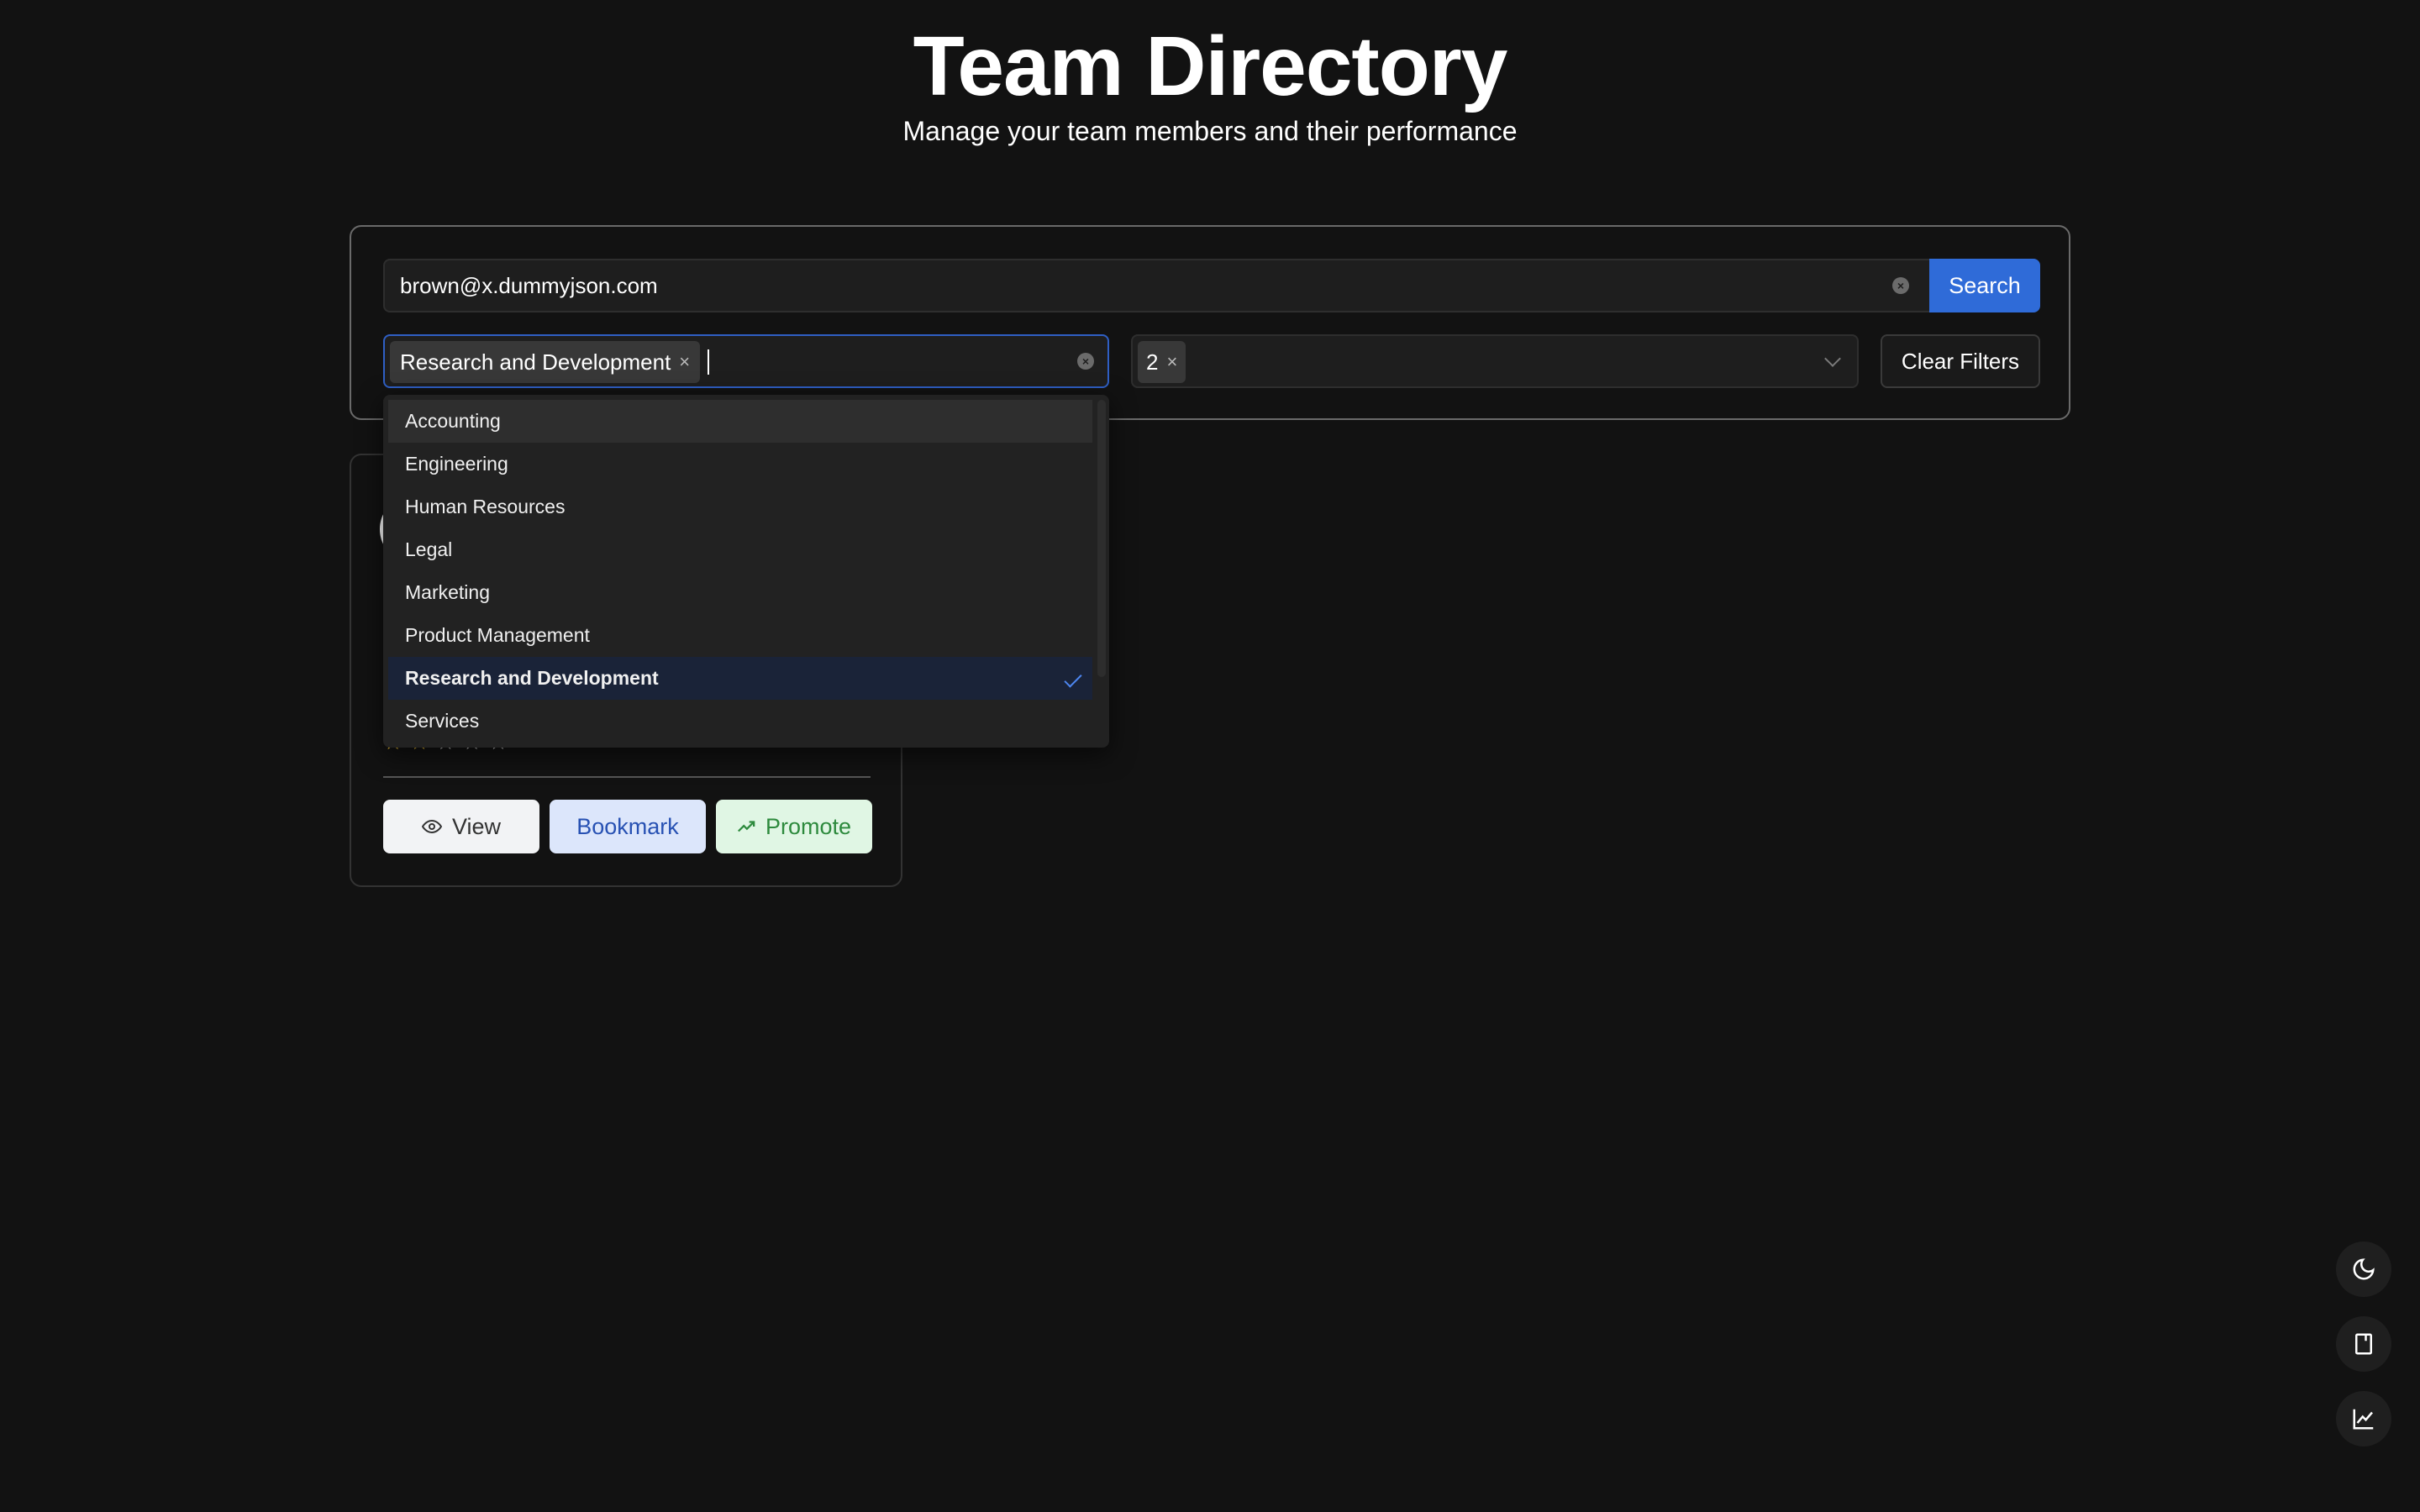 This screenshot has height=1512, width=2420. Describe the element at coordinates (448, 592) in the screenshot. I see `dropdown-option-label: Marketing` at that location.